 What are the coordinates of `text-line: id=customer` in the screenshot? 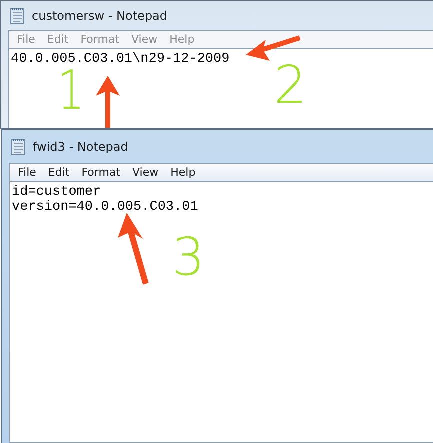 It's located at (57, 192).